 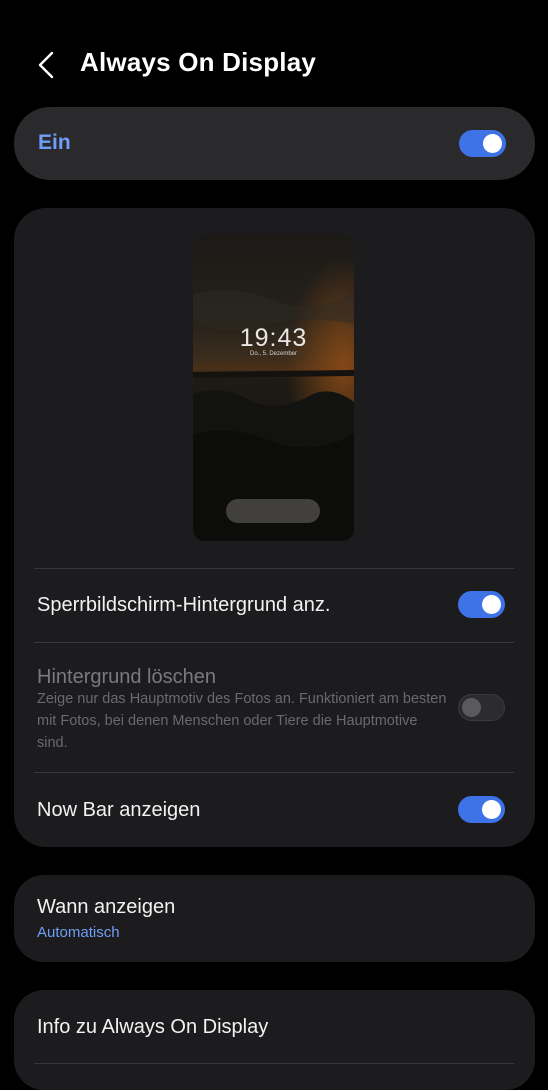 I want to click on master-switch-label: Ein, so click(x=54, y=142).